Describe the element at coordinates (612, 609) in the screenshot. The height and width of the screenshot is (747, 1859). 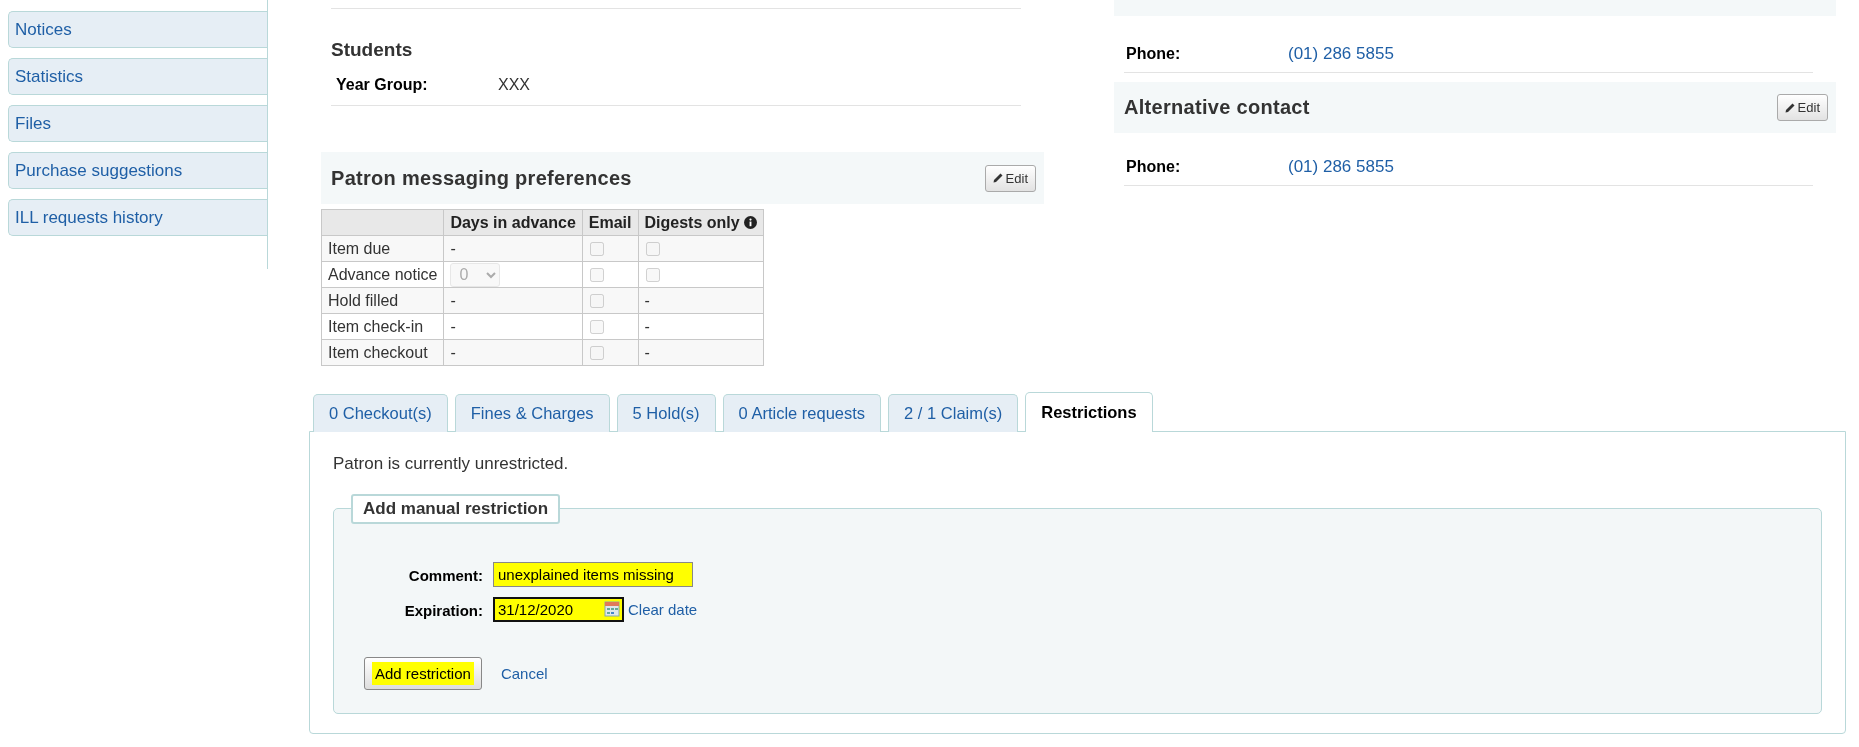
I see `calendar-icon` at that location.